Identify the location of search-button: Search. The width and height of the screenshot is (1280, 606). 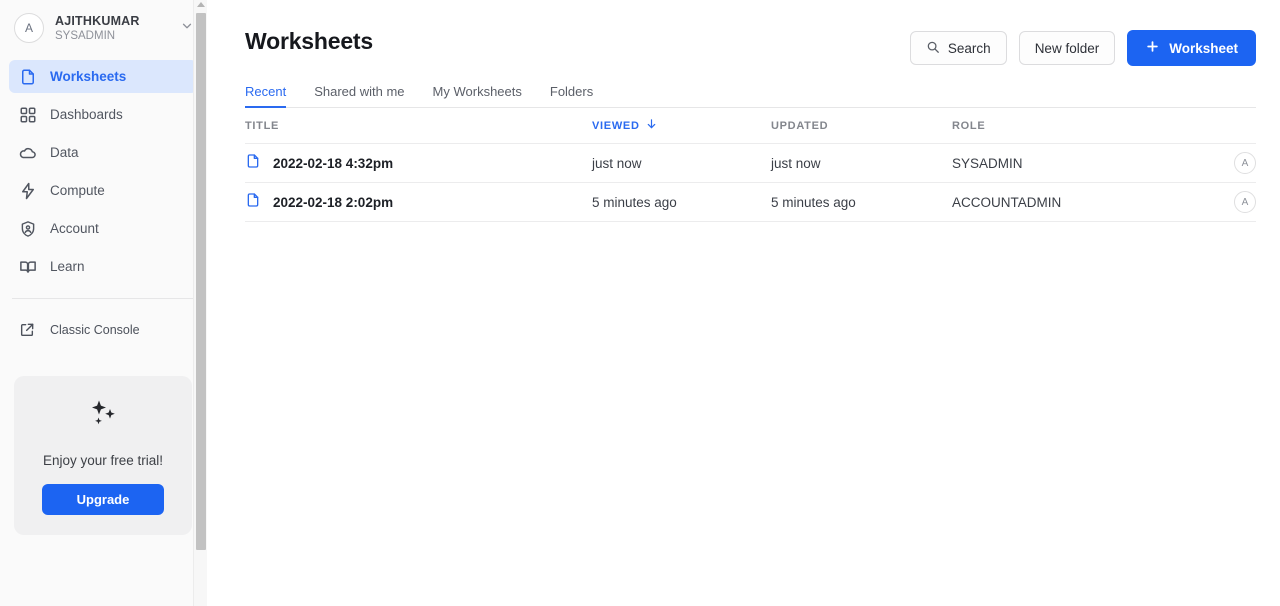
(958, 48).